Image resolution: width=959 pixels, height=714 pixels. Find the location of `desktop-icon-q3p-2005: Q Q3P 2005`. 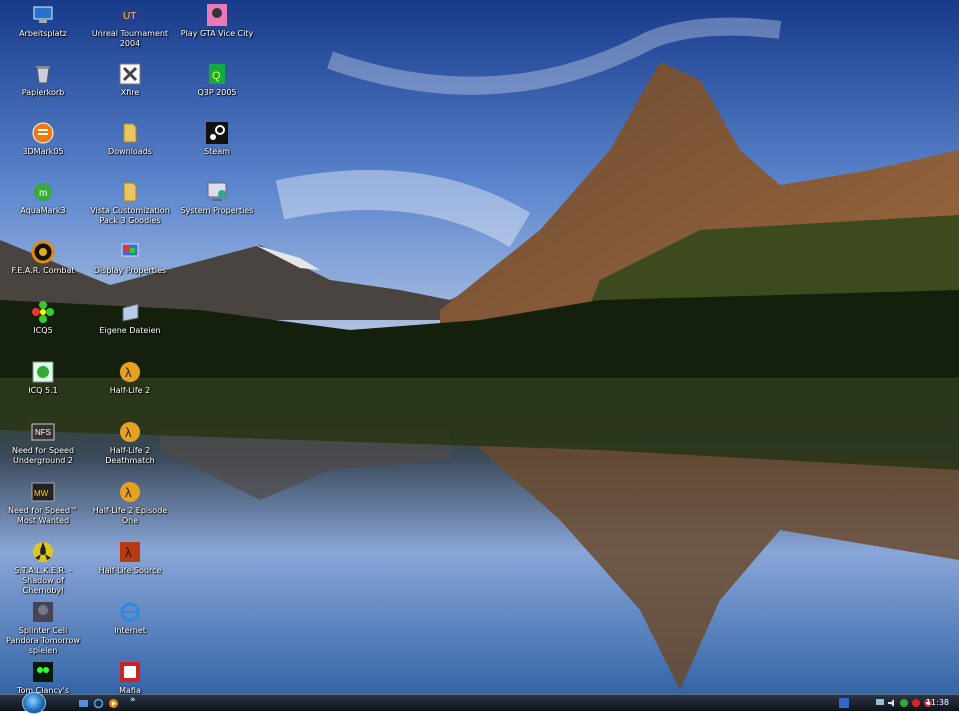

desktop-icon-q3p-2005: Q Q3P 2005 is located at coordinates (217, 80).